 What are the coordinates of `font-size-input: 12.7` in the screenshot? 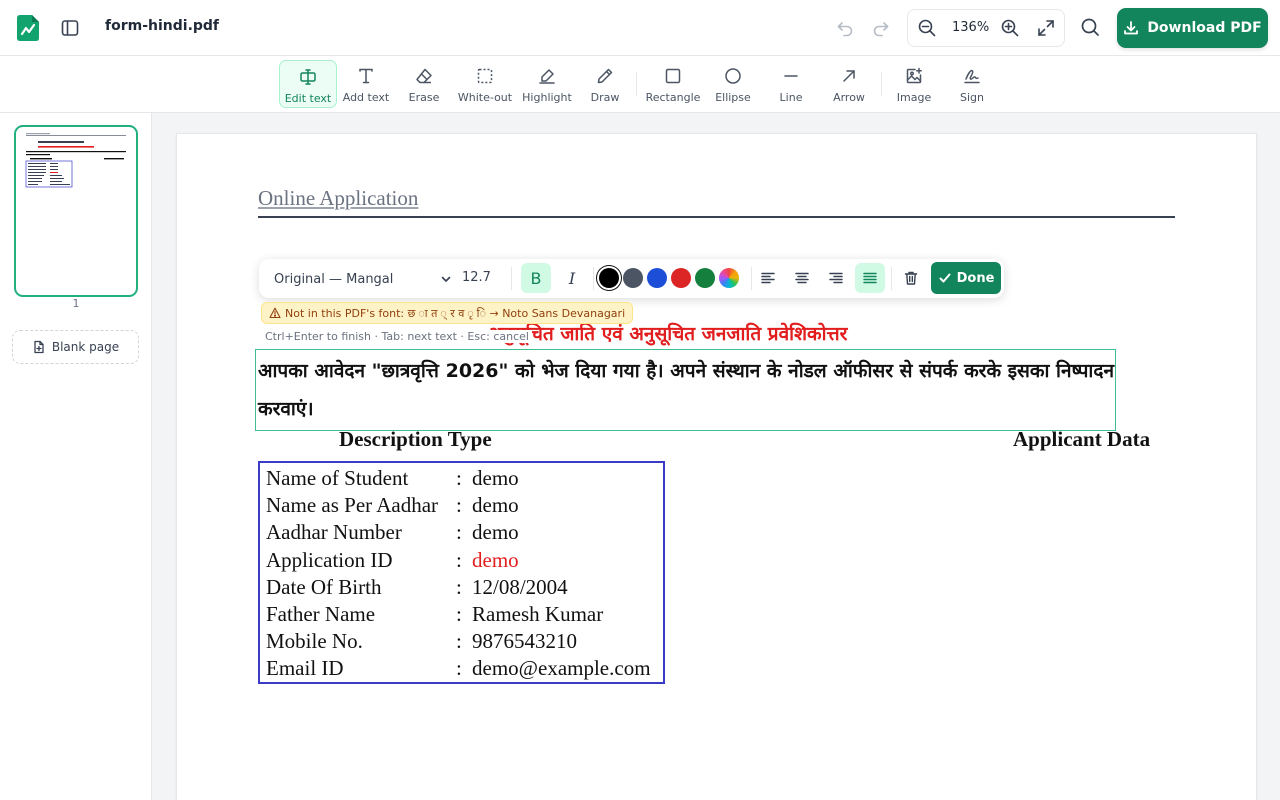 It's located at (476, 277).